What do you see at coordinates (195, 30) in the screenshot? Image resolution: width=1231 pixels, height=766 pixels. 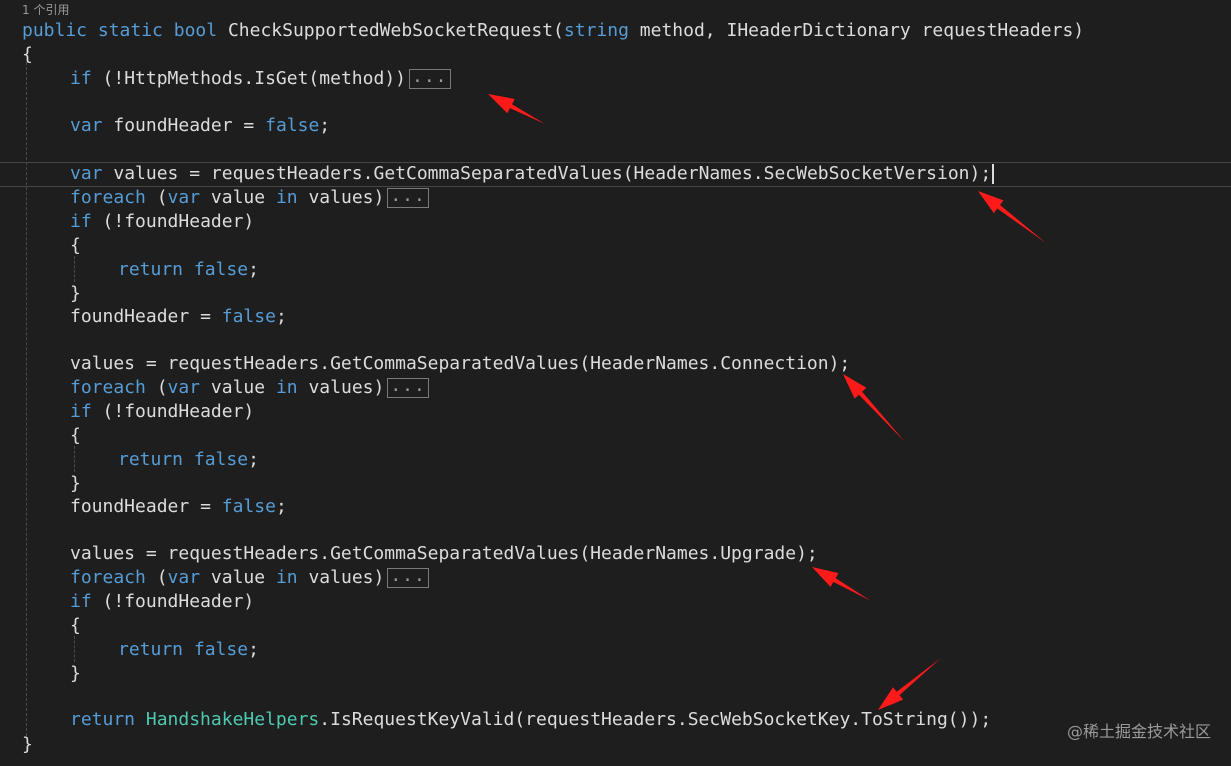 I see `keyword: bool` at bounding box center [195, 30].